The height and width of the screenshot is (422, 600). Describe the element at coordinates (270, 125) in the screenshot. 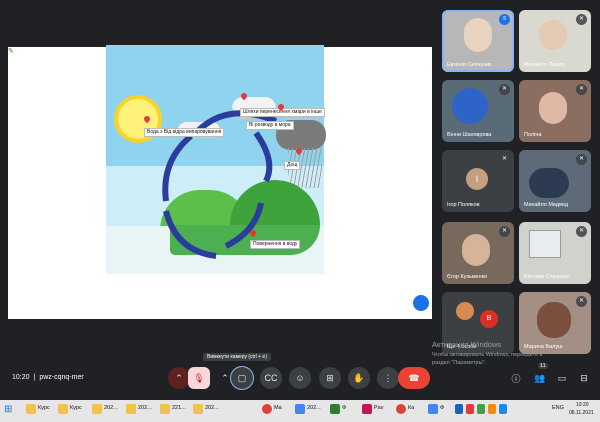

I see `label-sea: Ві розводу в мора` at that location.